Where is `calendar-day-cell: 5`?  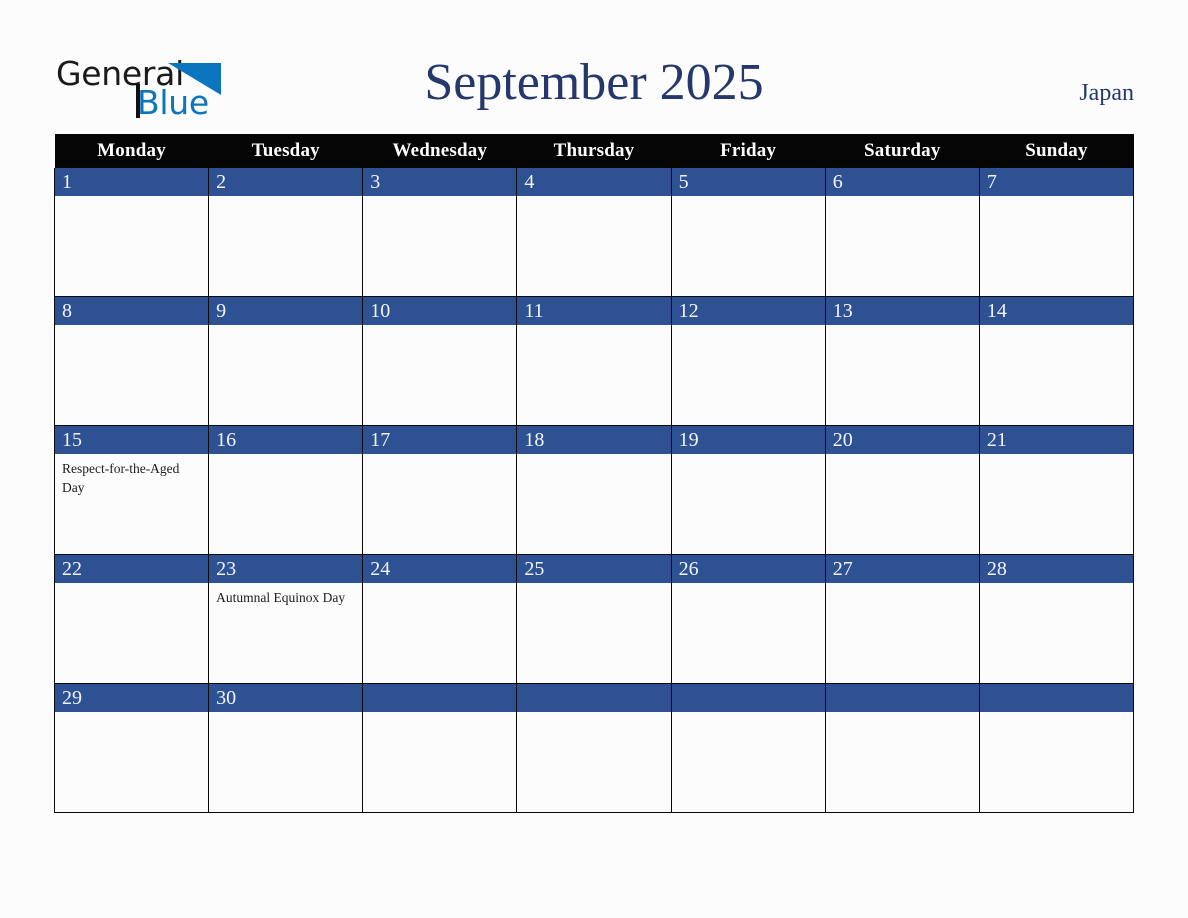 calendar-day-cell: 5 is located at coordinates (748, 232).